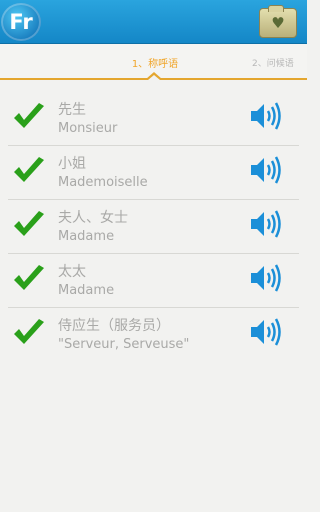 The height and width of the screenshot is (512, 320). I want to click on phrase-chinese: 先生, so click(72, 110).